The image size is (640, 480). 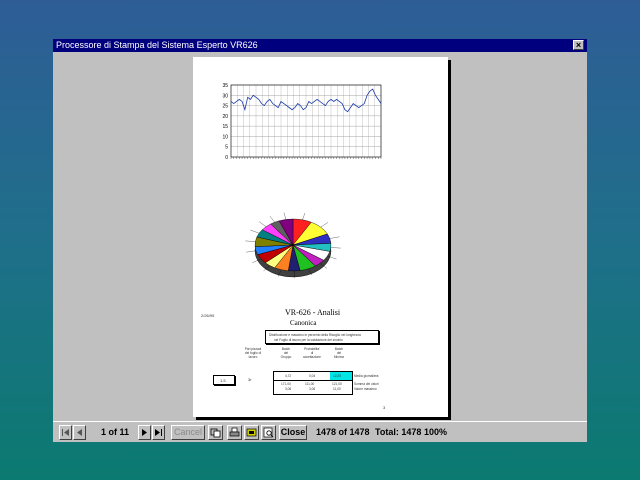 I want to click on col-header-4: Batch del Minimo, so click(x=339, y=353).